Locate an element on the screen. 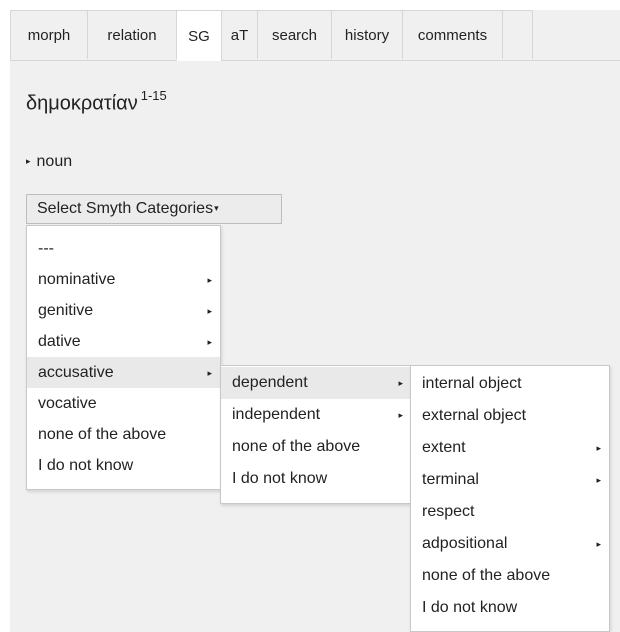 The width and height of the screenshot is (620, 632). lemma-word: δημοκρατίαν is located at coordinates (82, 103).